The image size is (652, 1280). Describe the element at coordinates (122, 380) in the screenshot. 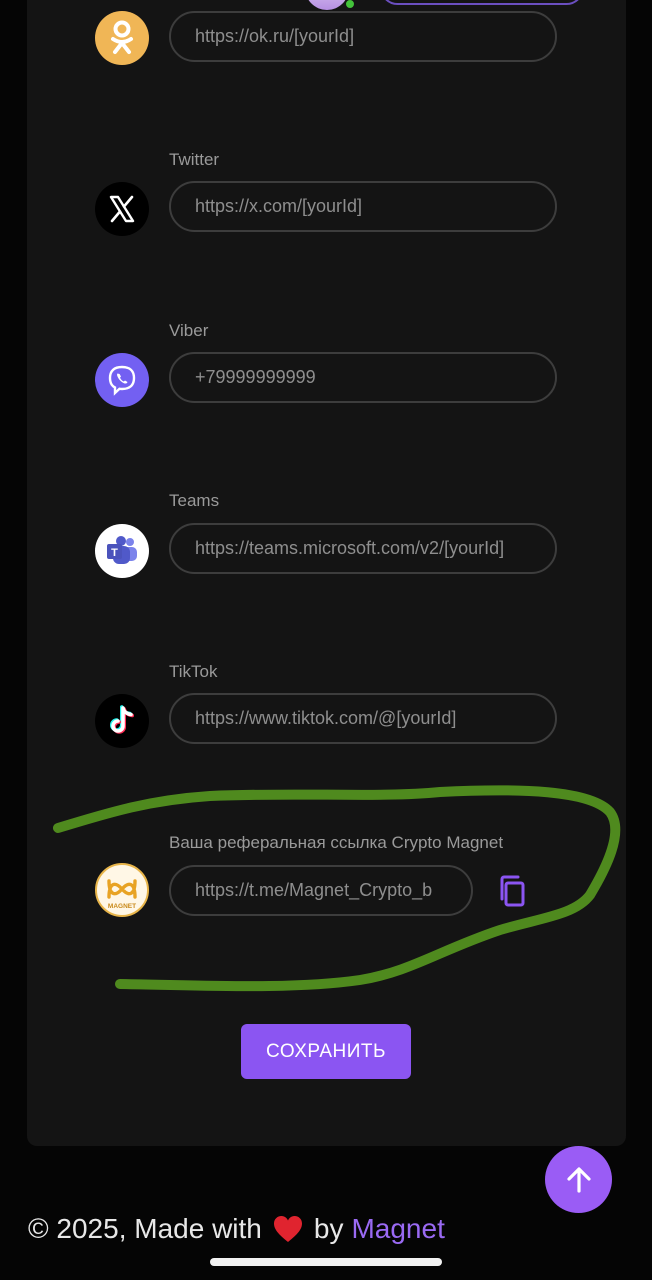

I see `viber-icon` at that location.